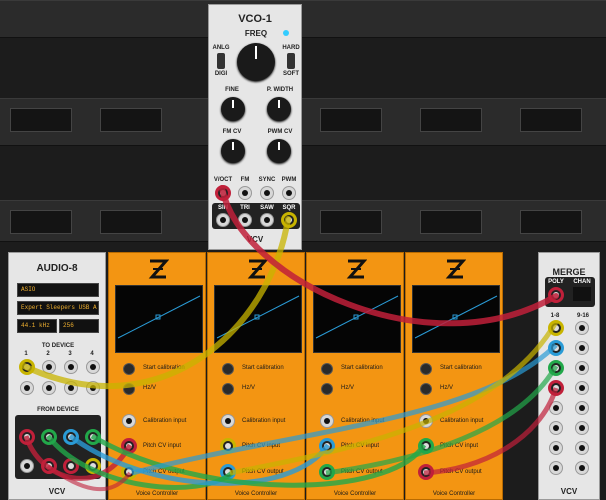  Describe the element at coordinates (267, 208) in the screenshot. I see `saw-label: SAW` at that location.